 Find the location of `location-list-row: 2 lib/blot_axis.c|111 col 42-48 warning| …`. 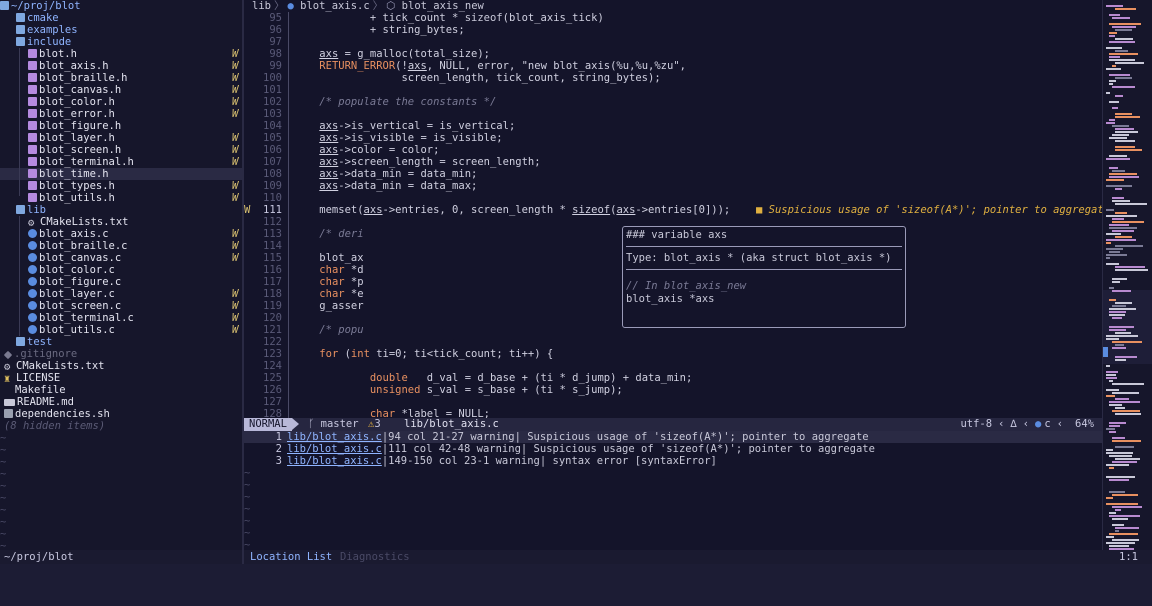

location-list-row: 2 lib/blot_axis.c|111 col 42-48 warning| … is located at coordinates (673, 449).